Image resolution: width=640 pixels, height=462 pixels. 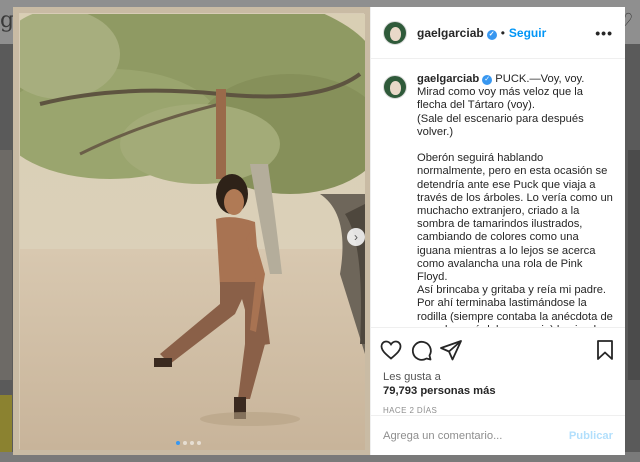 What do you see at coordinates (498, 349) in the screenshot?
I see `action-bar` at bounding box center [498, 349].